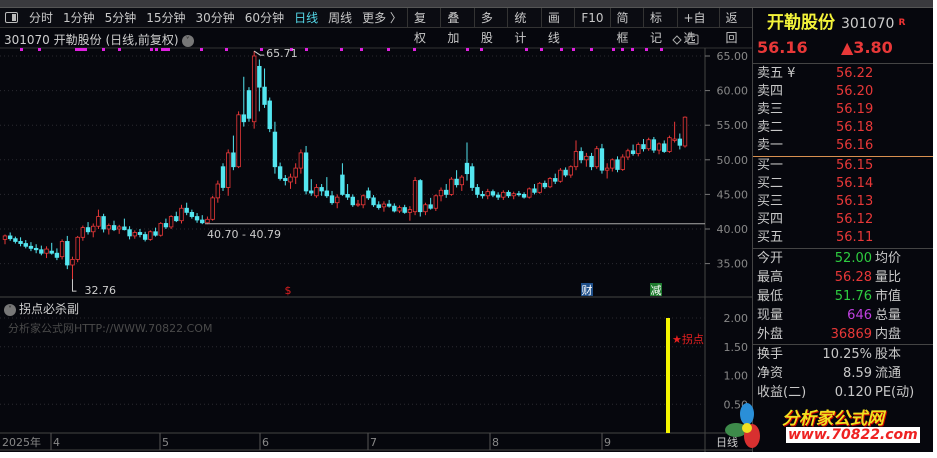 The height and width of the screenshot is (458, 937). What do you see at coordinates (733, 264) in the screenshot?
I see `y-tick-label: 35.00` at bounding box center [733, 264].